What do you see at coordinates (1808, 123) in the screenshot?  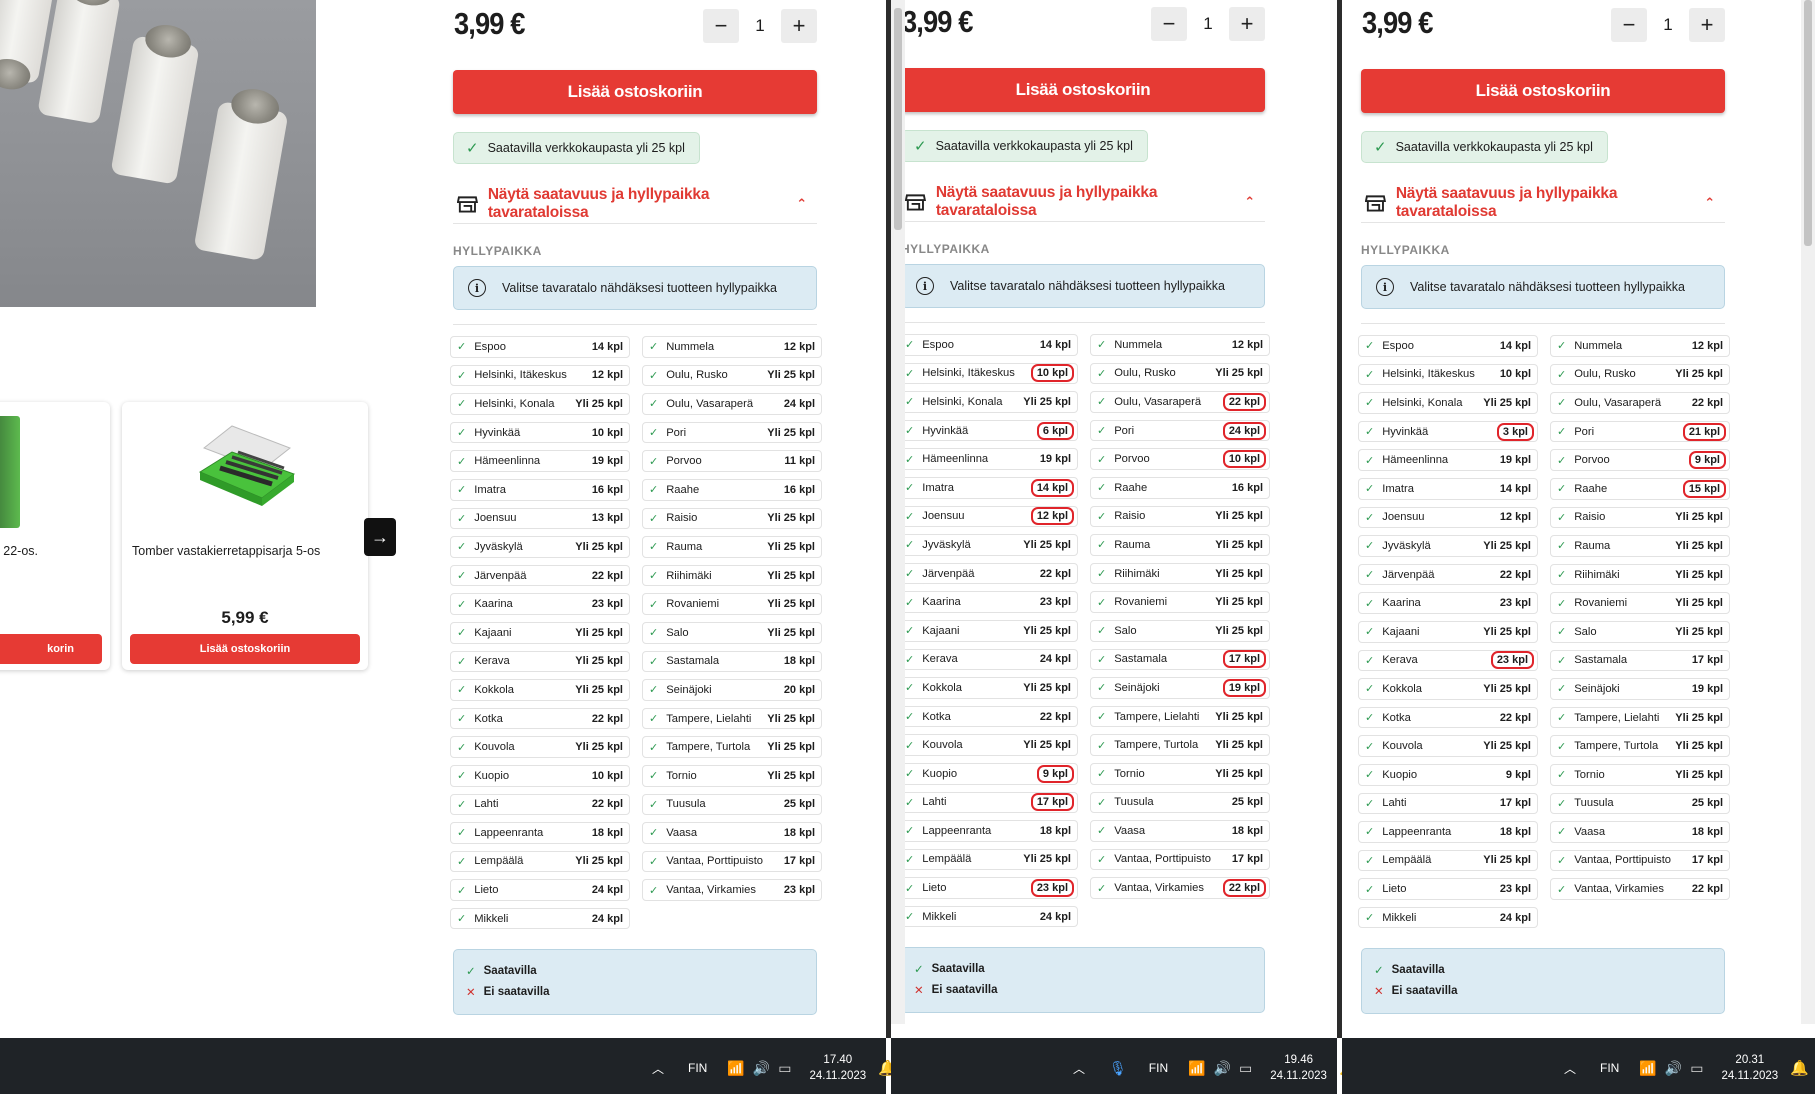 I see `scrollbar-thumb` at bounding box center [1808, 123].